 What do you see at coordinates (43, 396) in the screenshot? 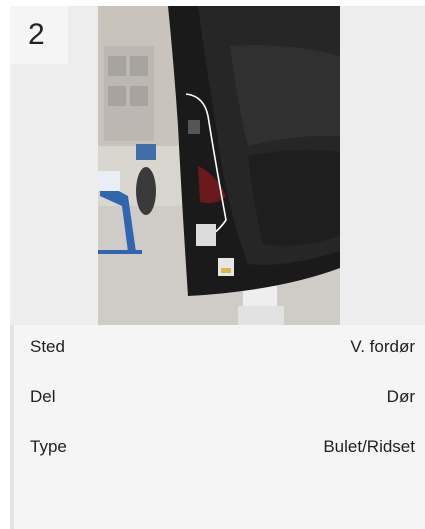
I see `detail-label: Del` at bounding box center [43, 396].